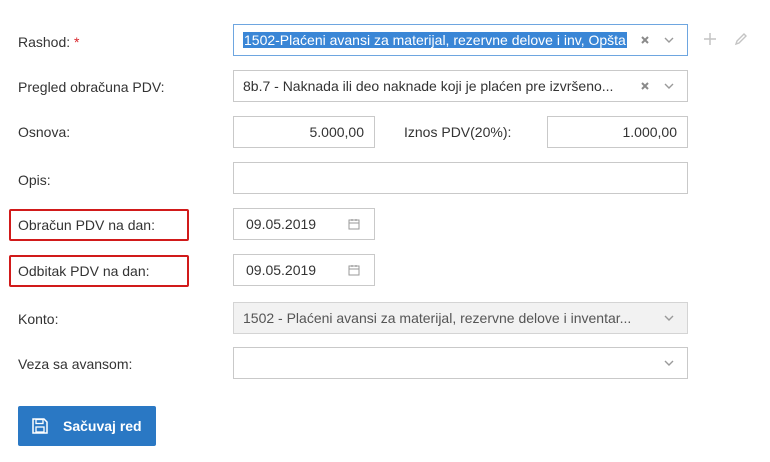 The height and width of the screenshot is (462, 770). I want to click on odbitak-date-input: 09.05.2019, so click(304, 270).